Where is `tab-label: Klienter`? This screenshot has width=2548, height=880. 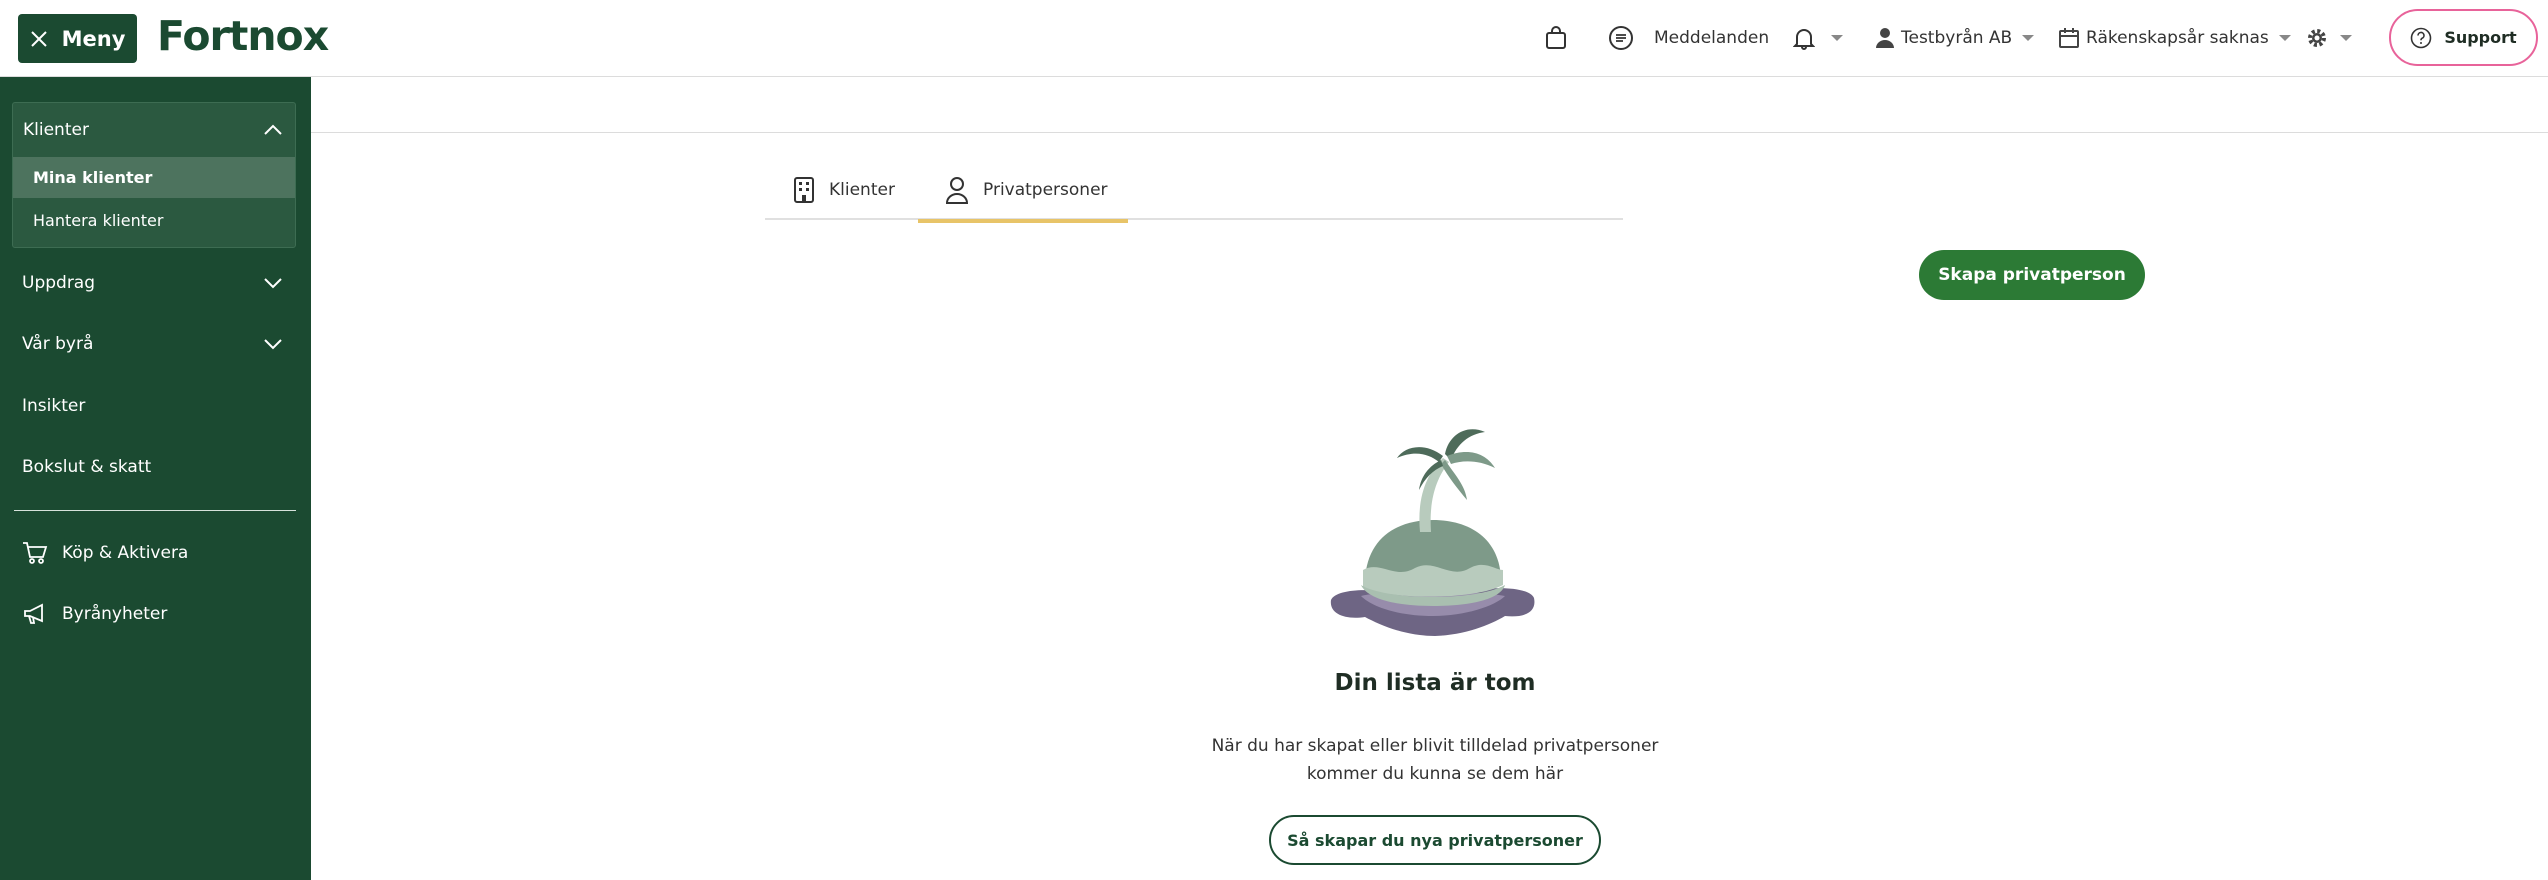 tab-label: Klienter is located at coordinates (862, 190).